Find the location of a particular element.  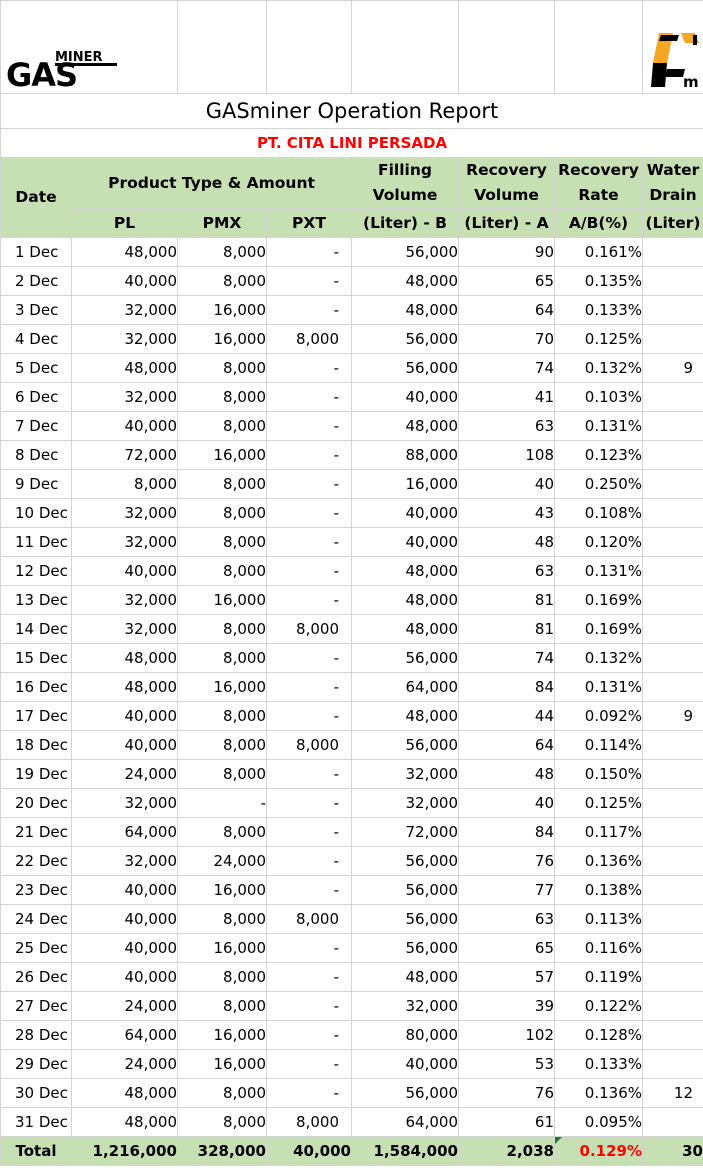

cell-date: 22 Dec is located at coordinates (36, 861).